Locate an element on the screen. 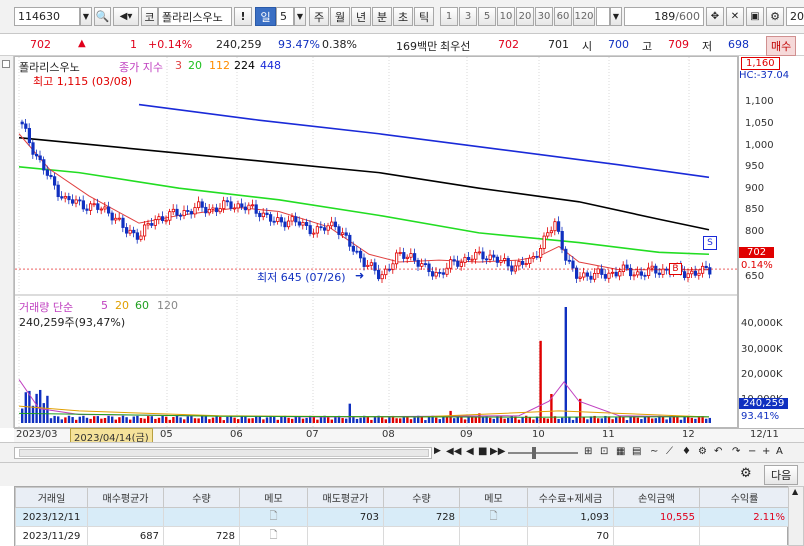  forward-icon: ↷ is located at coordinates (736, 451).